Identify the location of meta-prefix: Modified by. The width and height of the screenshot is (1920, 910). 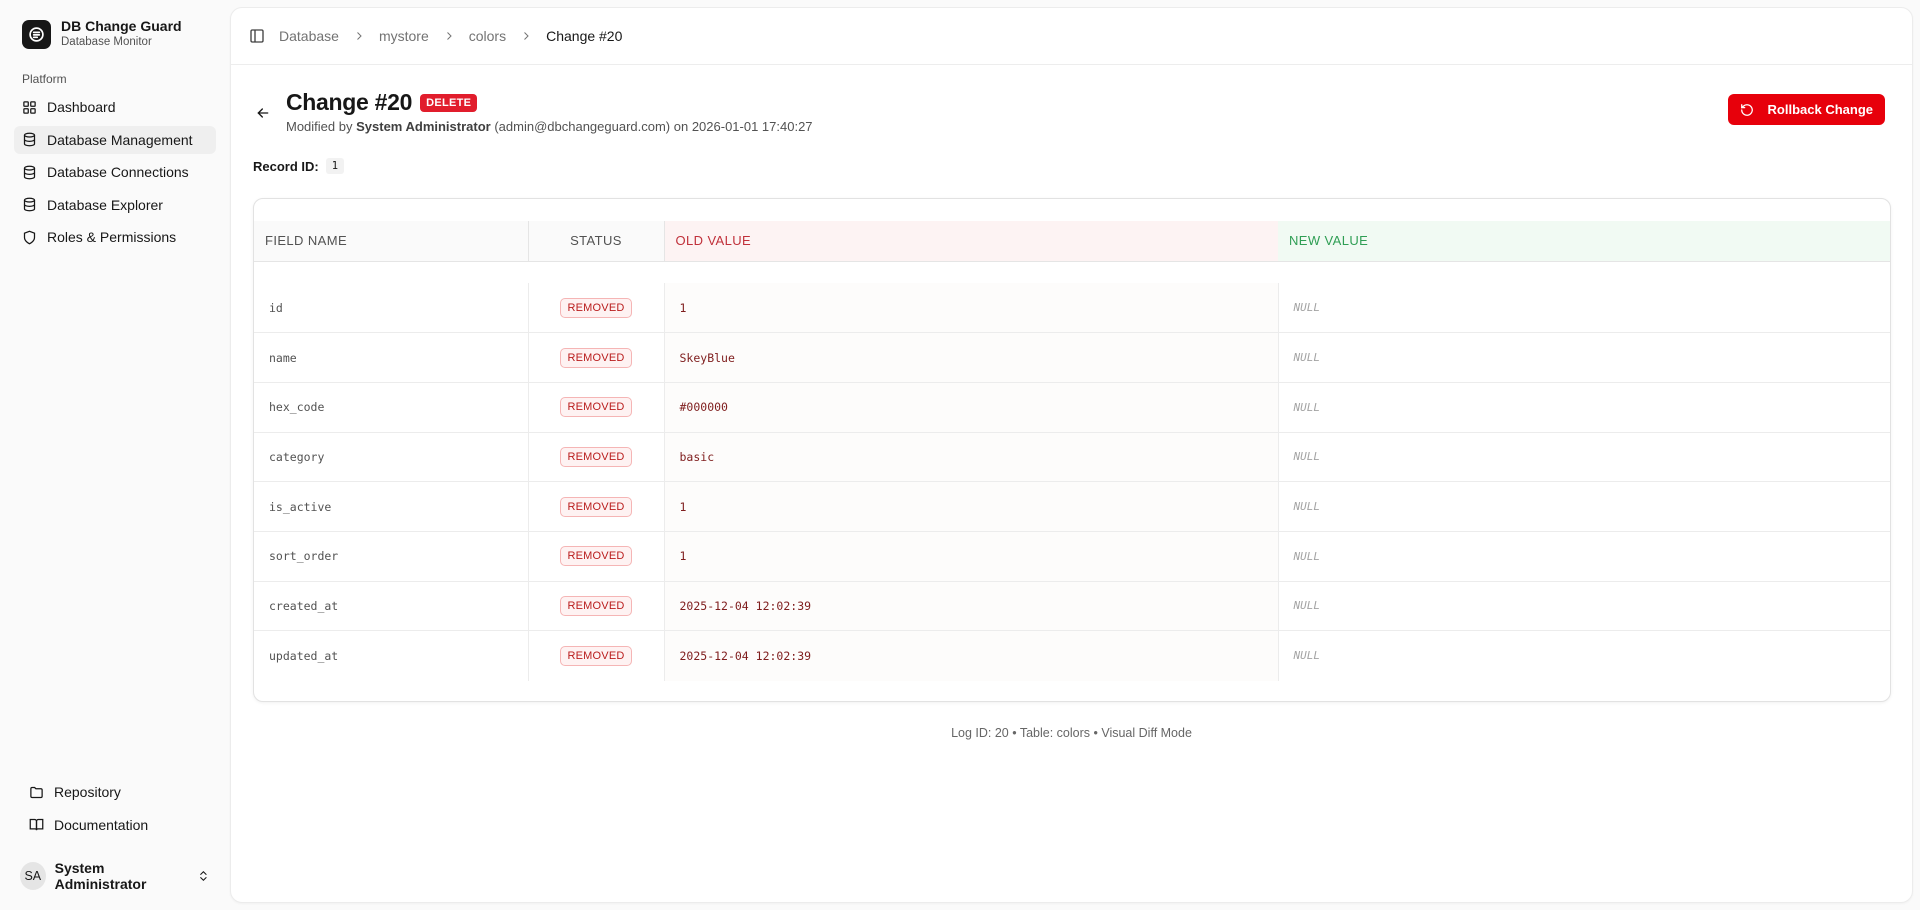
(319, 126).